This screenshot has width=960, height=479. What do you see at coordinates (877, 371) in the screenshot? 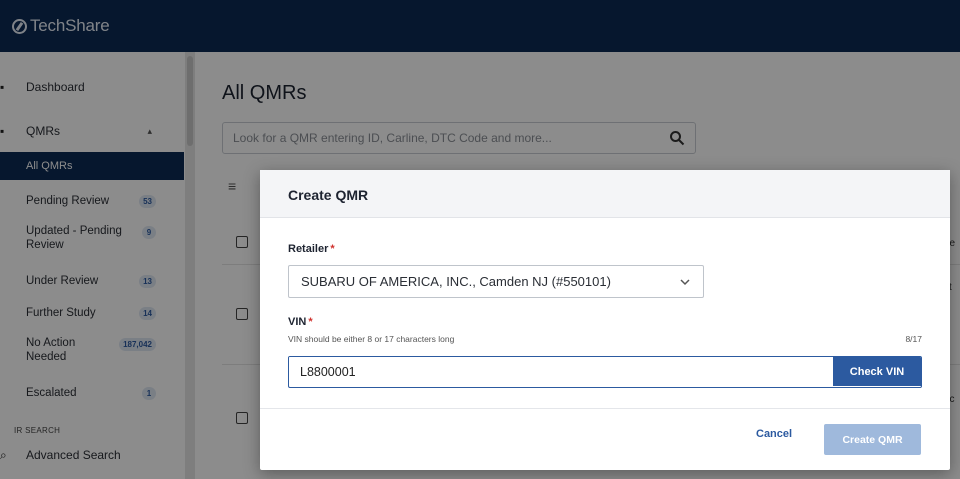
I see `check-vin-button: Check VIN` at bounding box center [877, 371].